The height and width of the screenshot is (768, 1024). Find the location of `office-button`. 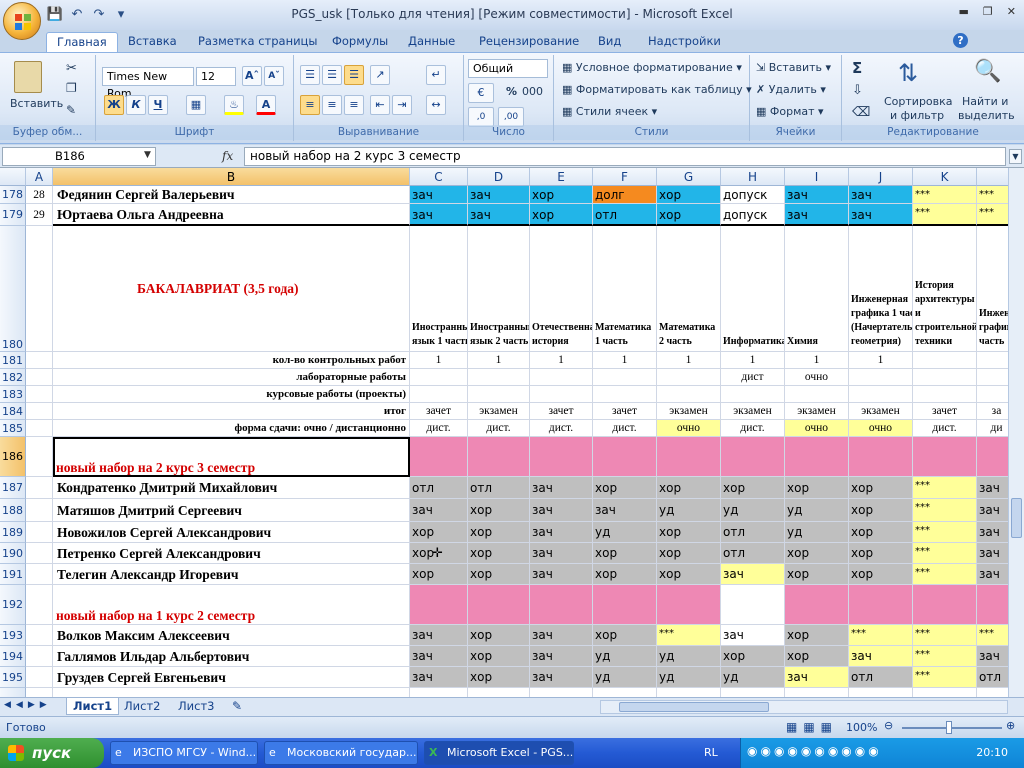

office-button is located at coordinates (22, 21).